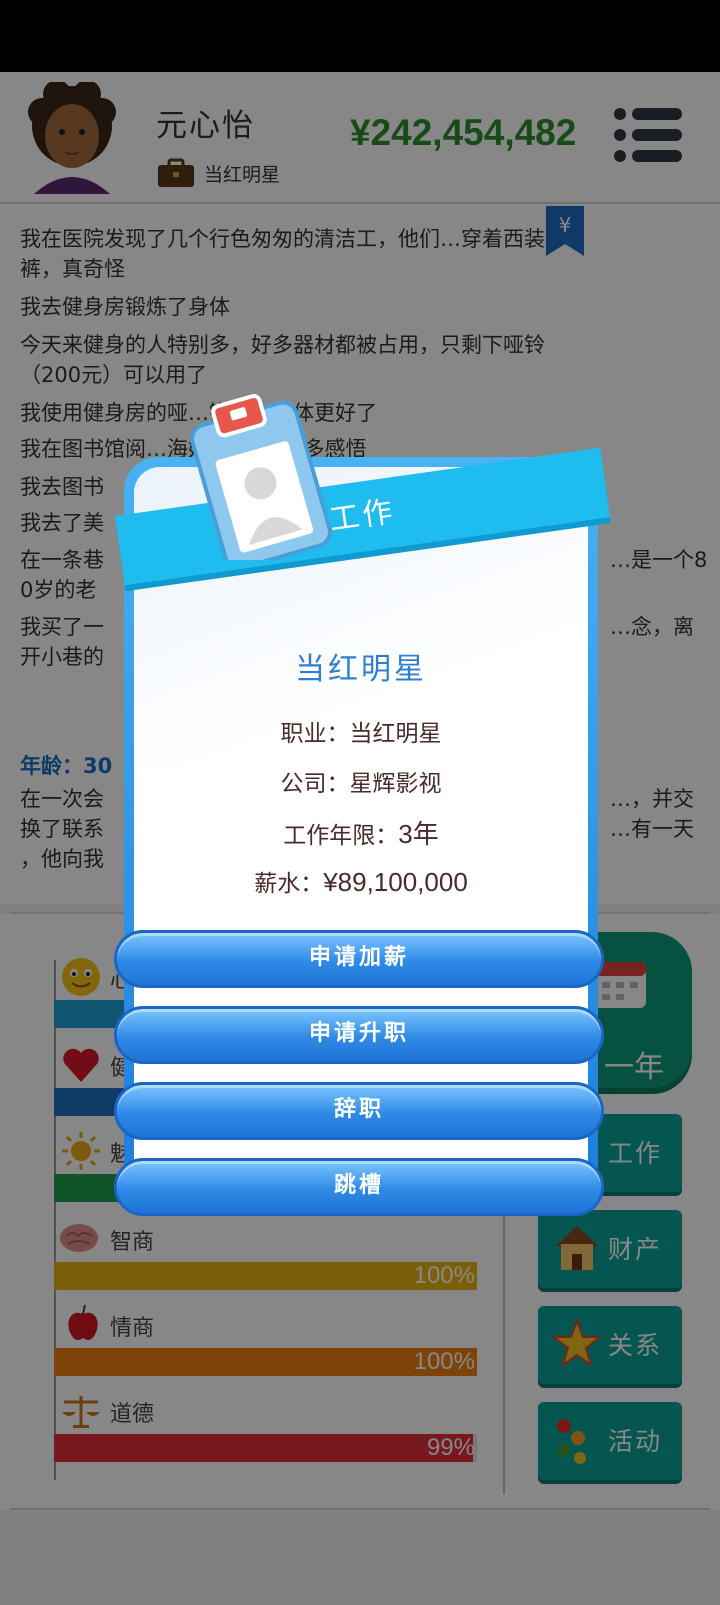 Image resolution: width=720 pixels, height=1605 pixels. I want to click on occupation-label: 职业：, so click(315, 734).